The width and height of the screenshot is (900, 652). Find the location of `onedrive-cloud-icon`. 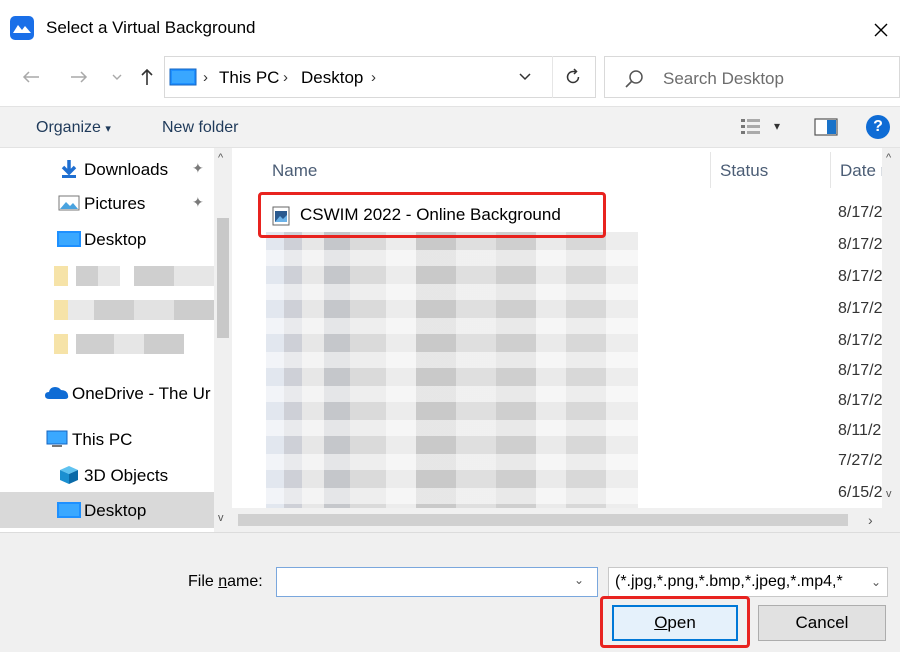

onedrive-cloud-icon is located at coordinates (57, 393).